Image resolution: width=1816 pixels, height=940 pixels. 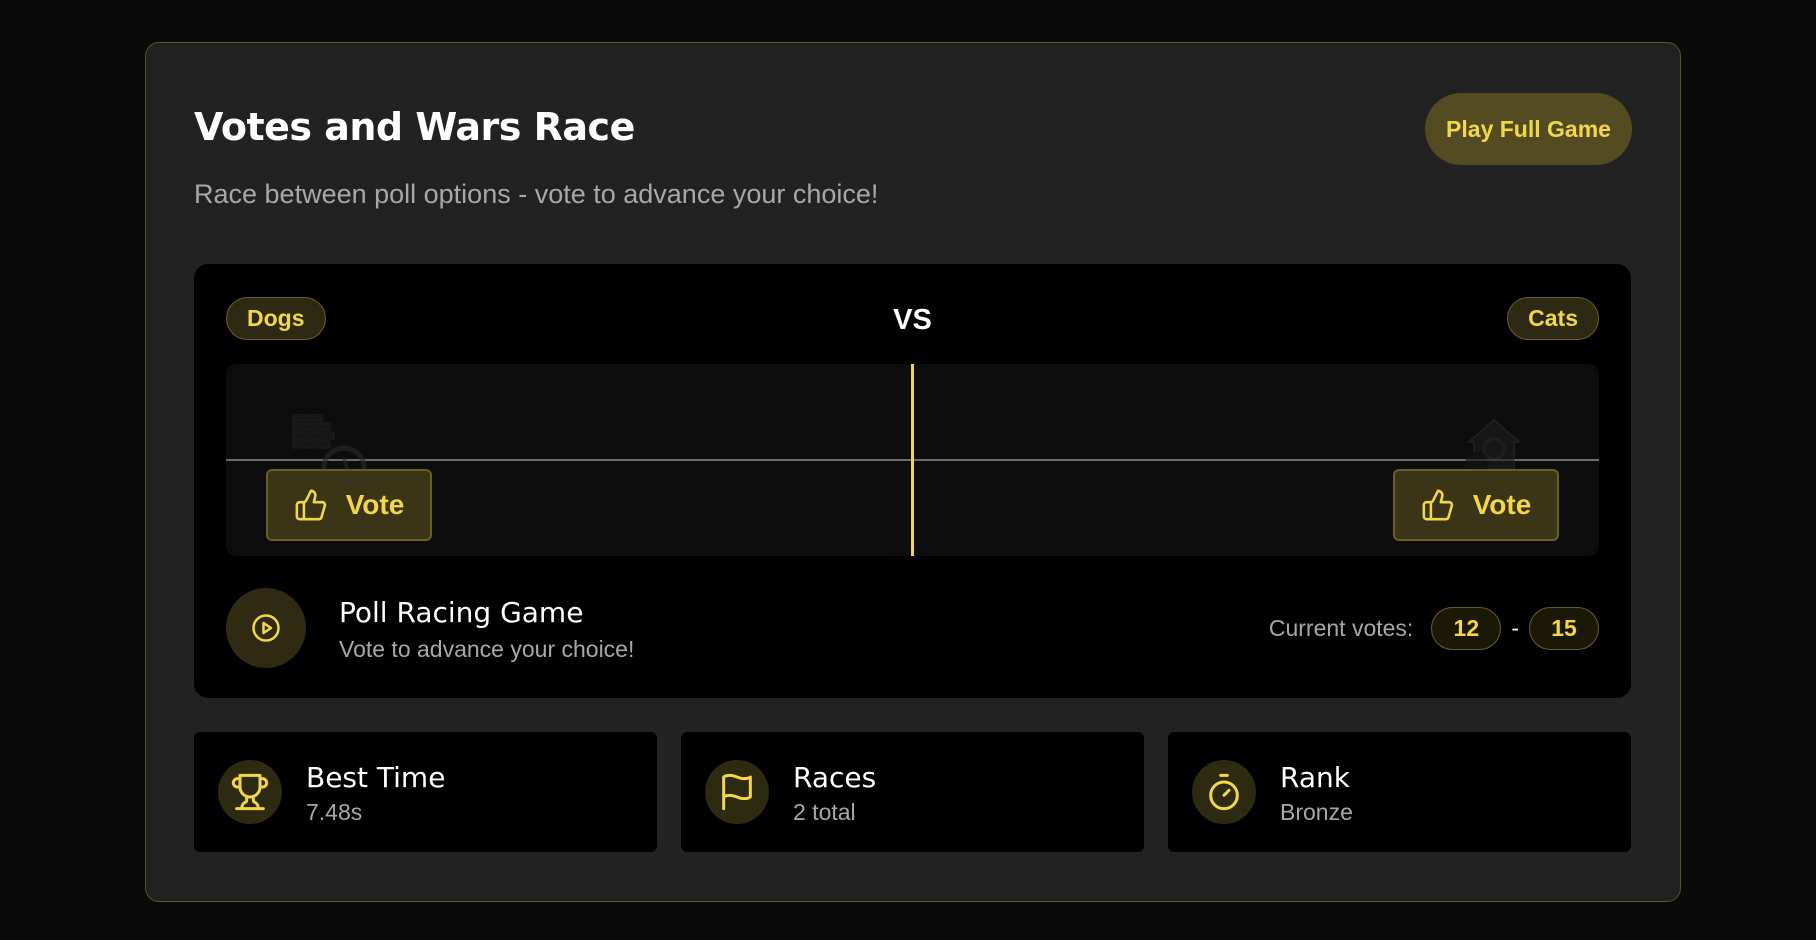 I want to click on stat-label: Best Time, so click(x=376, y=777).